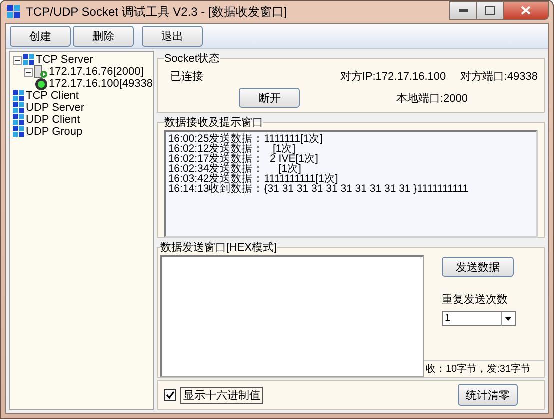 The image size is (554, 419). What do you see at coordinates (219, 247) in the screenshot?
I see `group-title: 数据发送窗口[HEX模式]` at bounding box center [219, 247].